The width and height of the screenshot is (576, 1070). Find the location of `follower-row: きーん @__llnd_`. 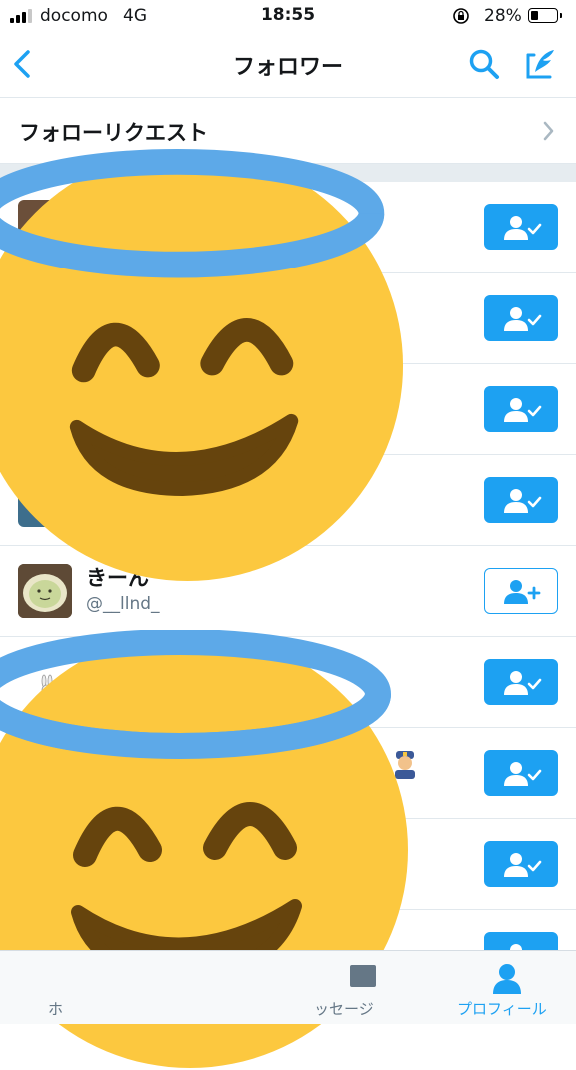

follower-row: きーん @__llnd_ is located at coordinates (288, 591).